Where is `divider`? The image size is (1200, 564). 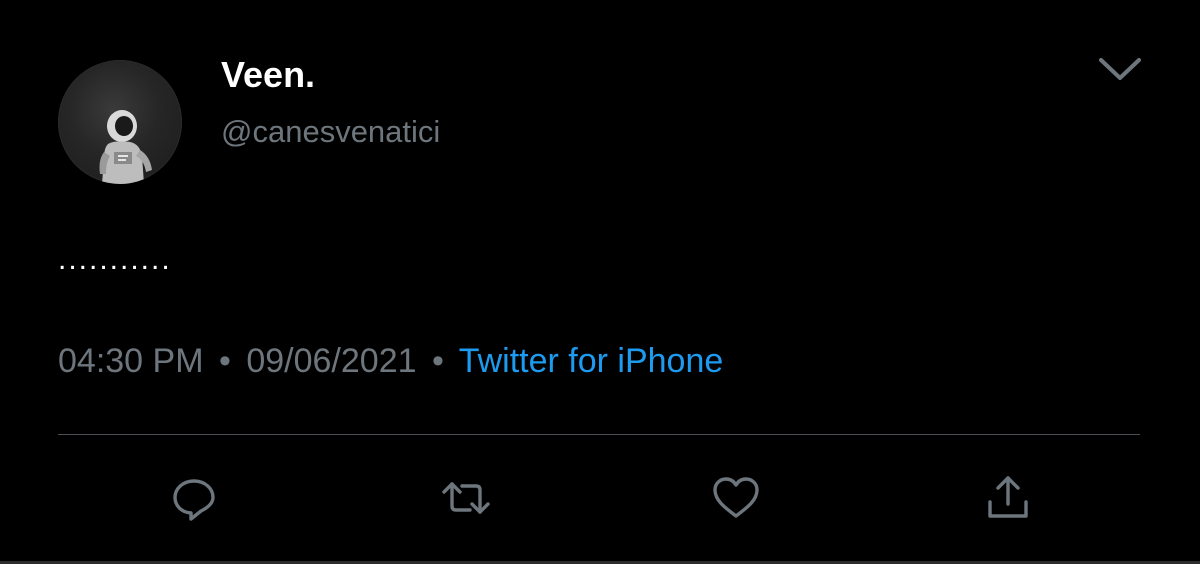
divider is located at coordinates (599, 434).